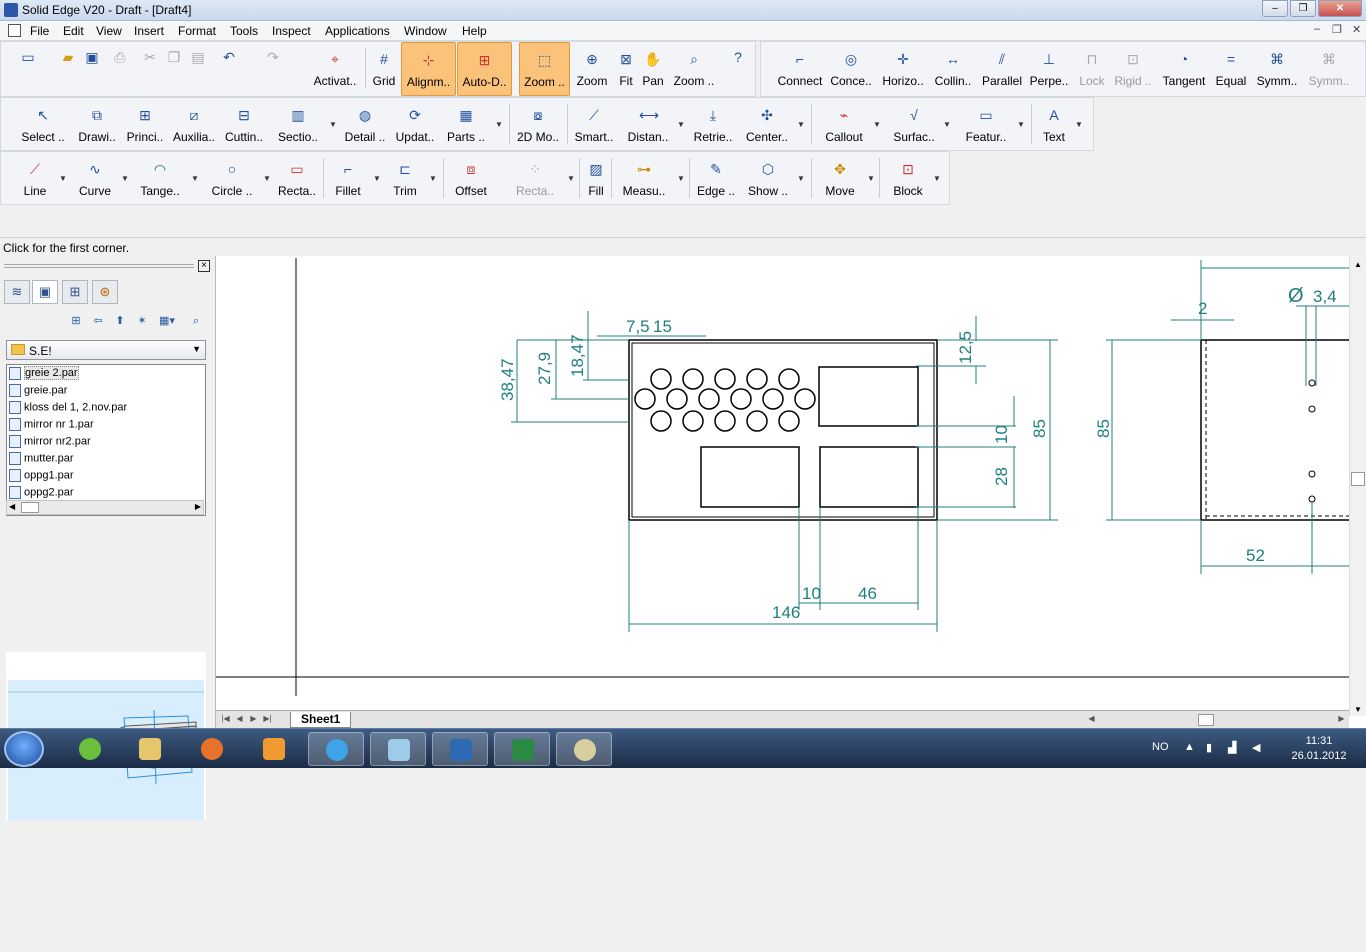 This screenshot has height=952, width=1366. What do you see at coordinates (336, 749) in the screenshot?
I see `taskbar-ie` at bounding box center [336, 749].